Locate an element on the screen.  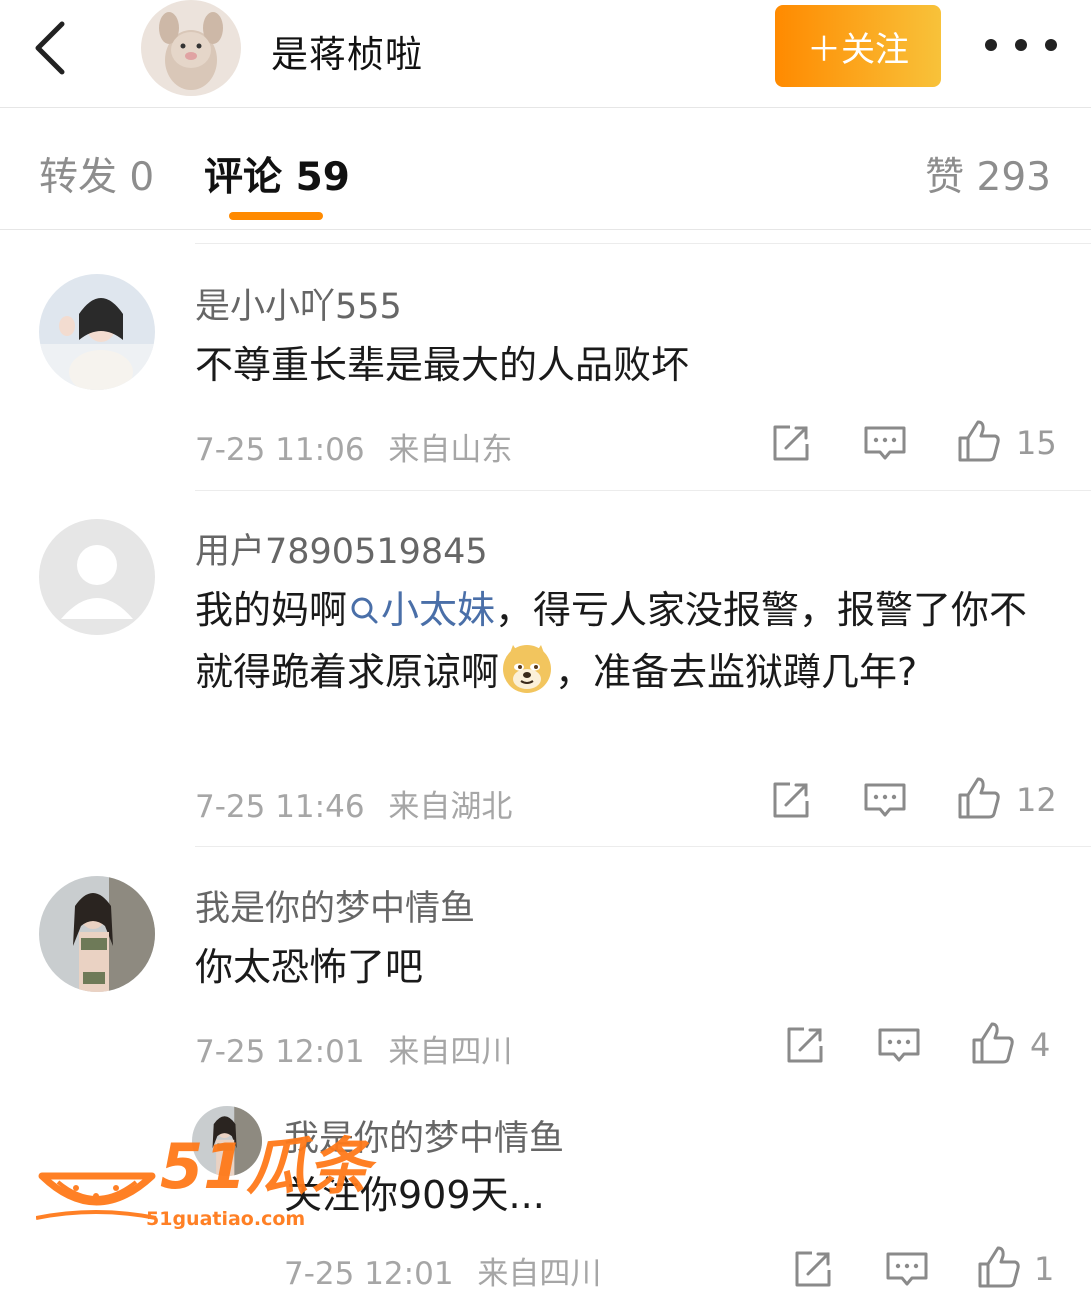
like-count: 12 is located at coordinates (1036, 800).